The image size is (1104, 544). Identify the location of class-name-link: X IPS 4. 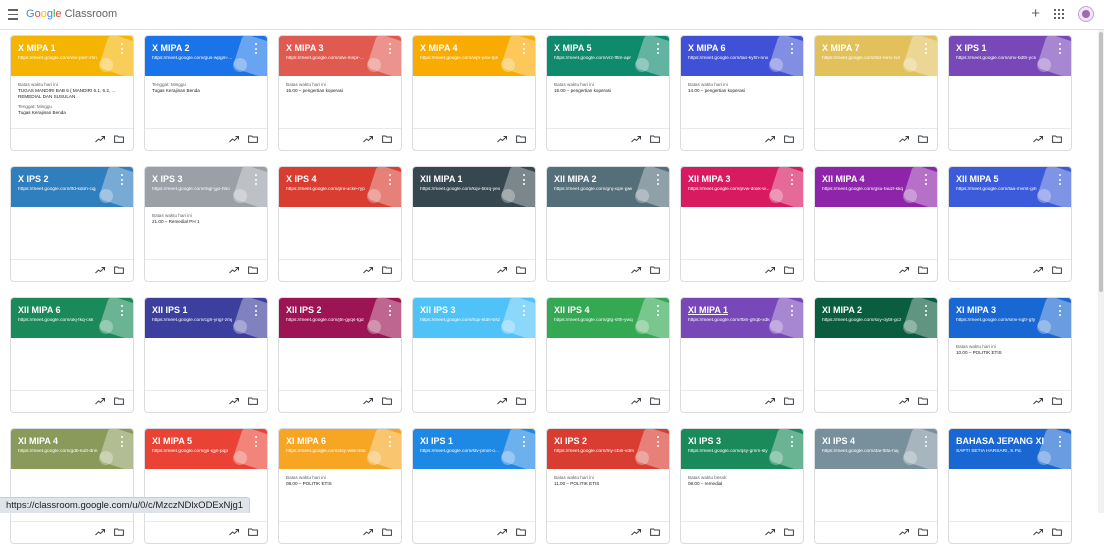
(336, 179).